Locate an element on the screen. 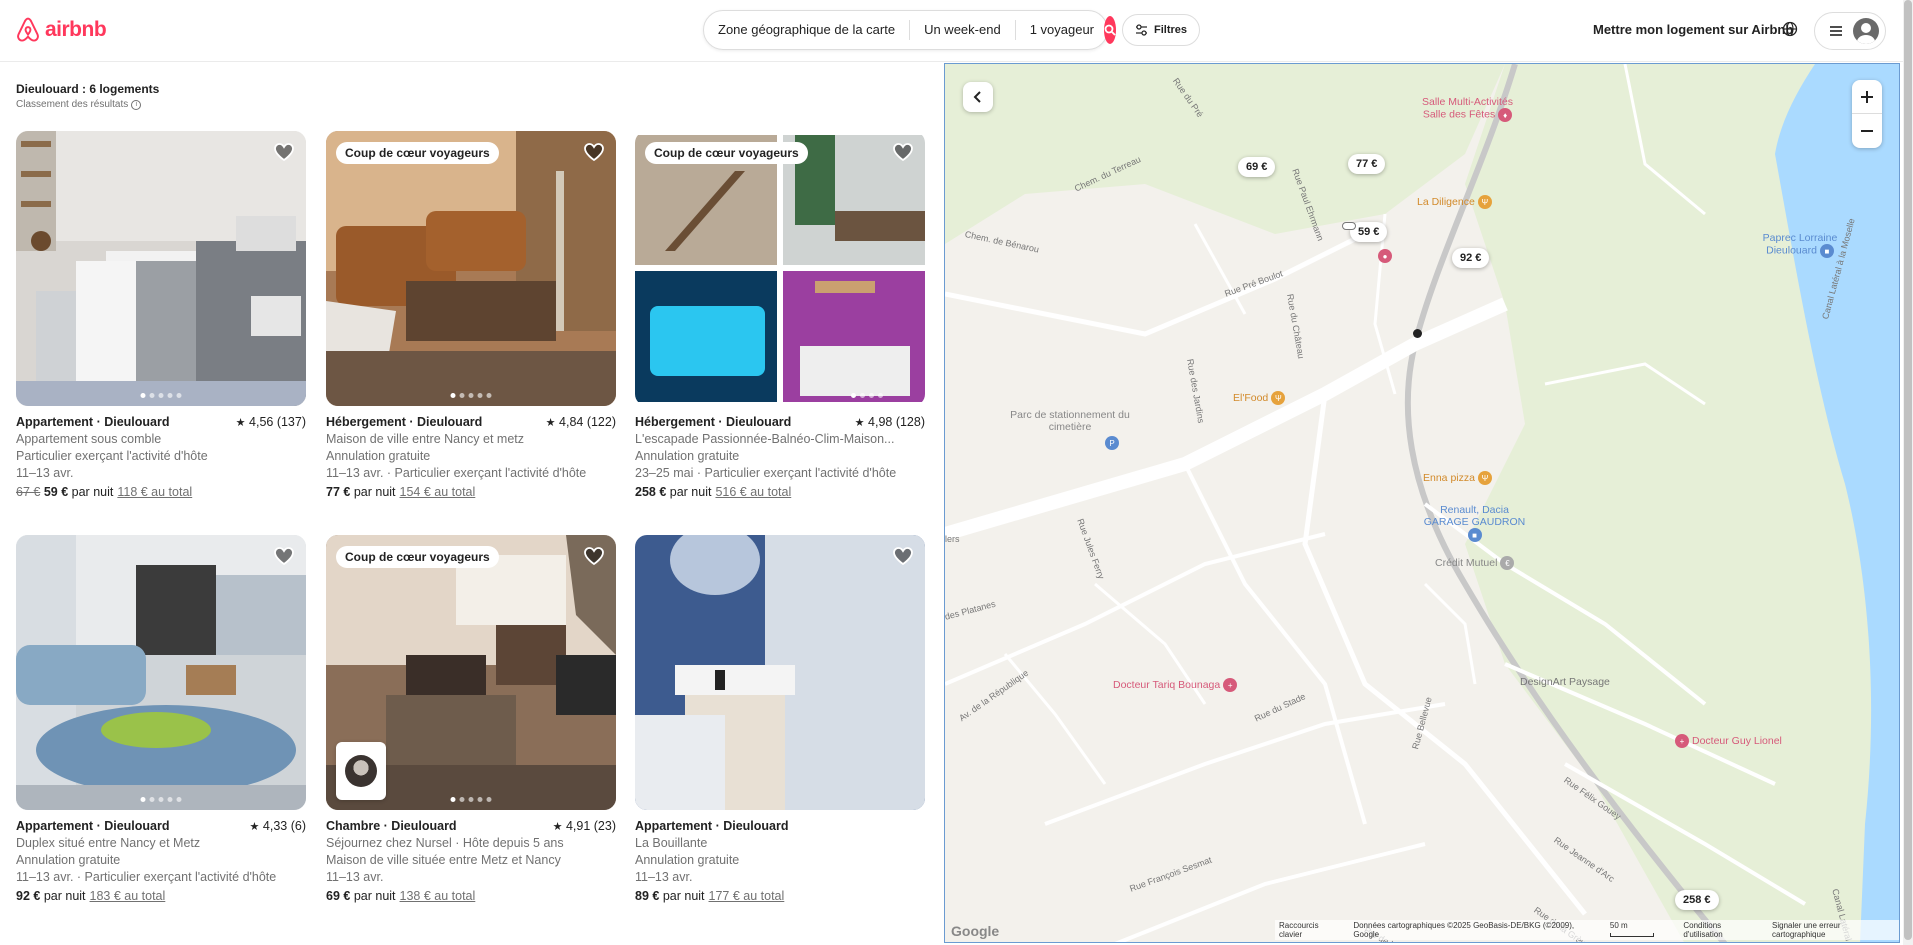 This screenshot has width=1913, height=945. nightly-price: 59 € is located at coordinates (56, 492).